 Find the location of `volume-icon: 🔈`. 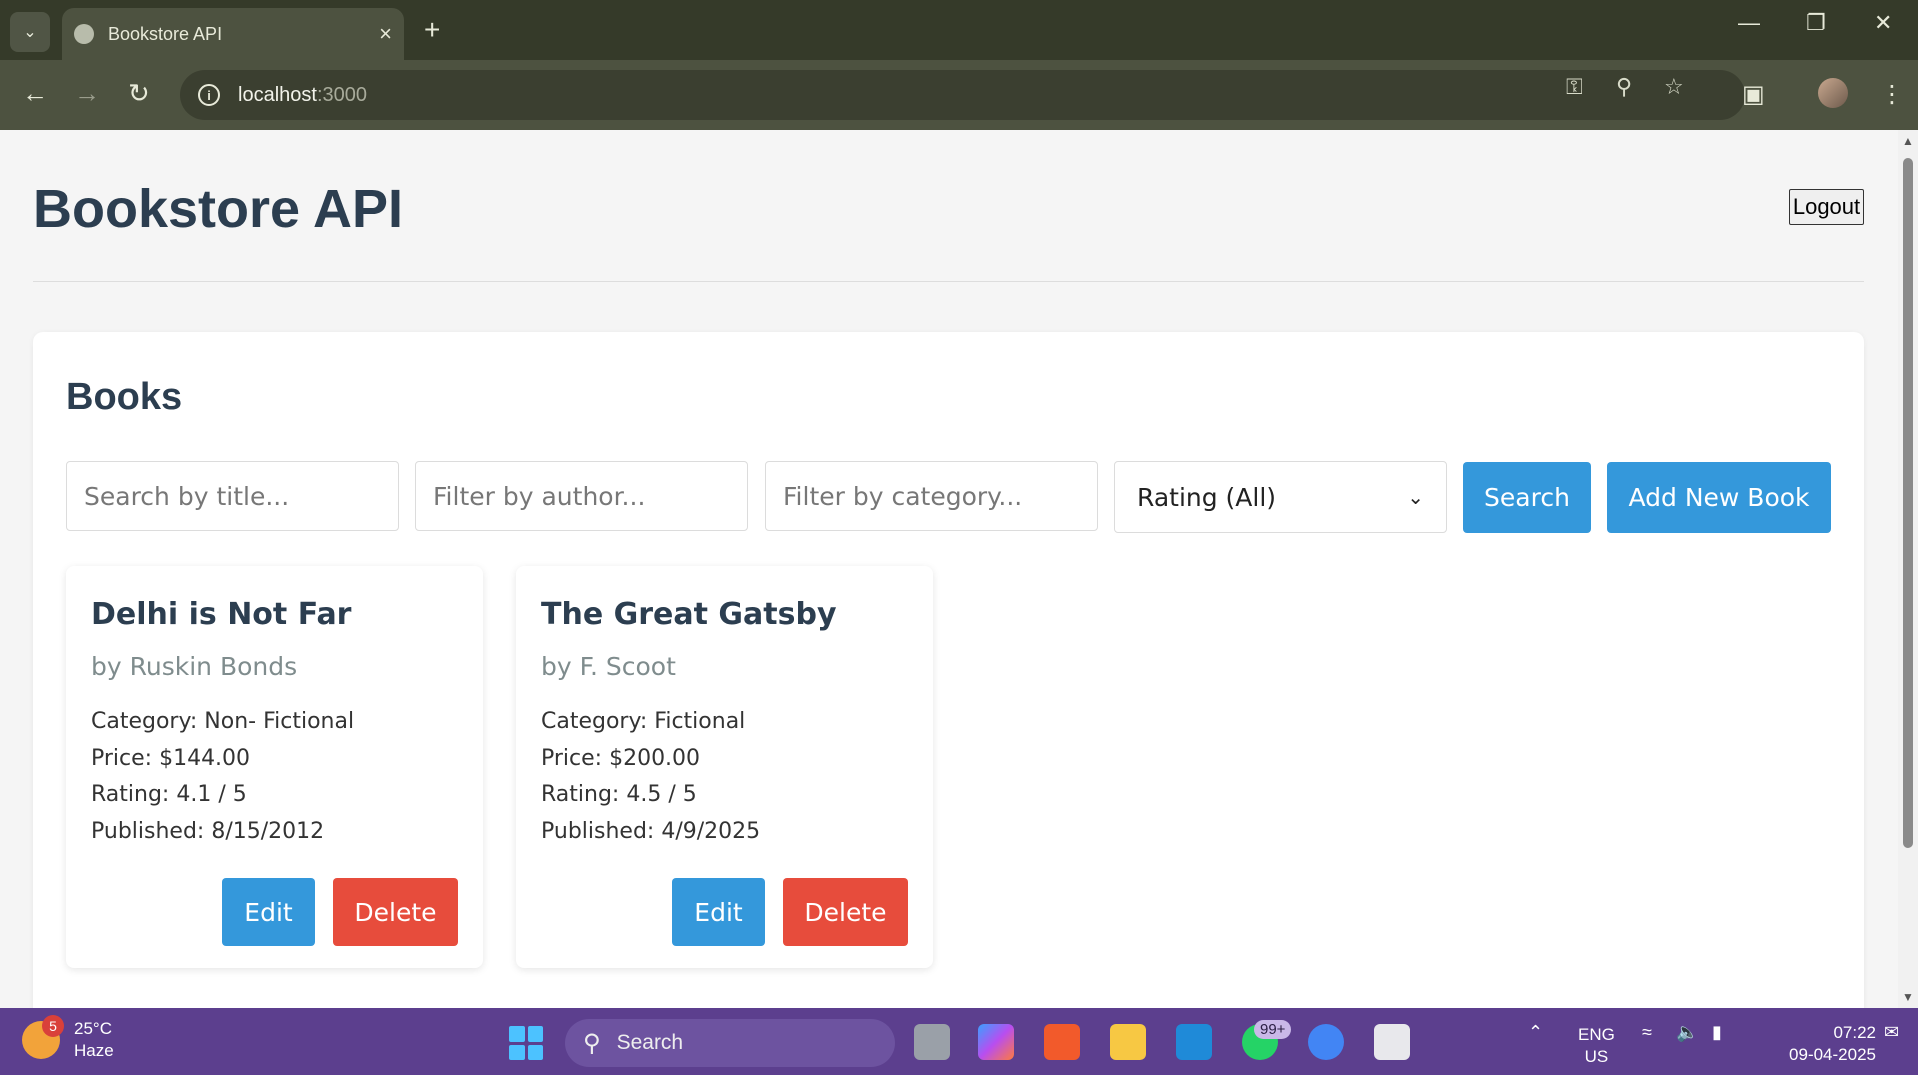

volume-icon: 🔈 is located at coordinates (1687, 1032).